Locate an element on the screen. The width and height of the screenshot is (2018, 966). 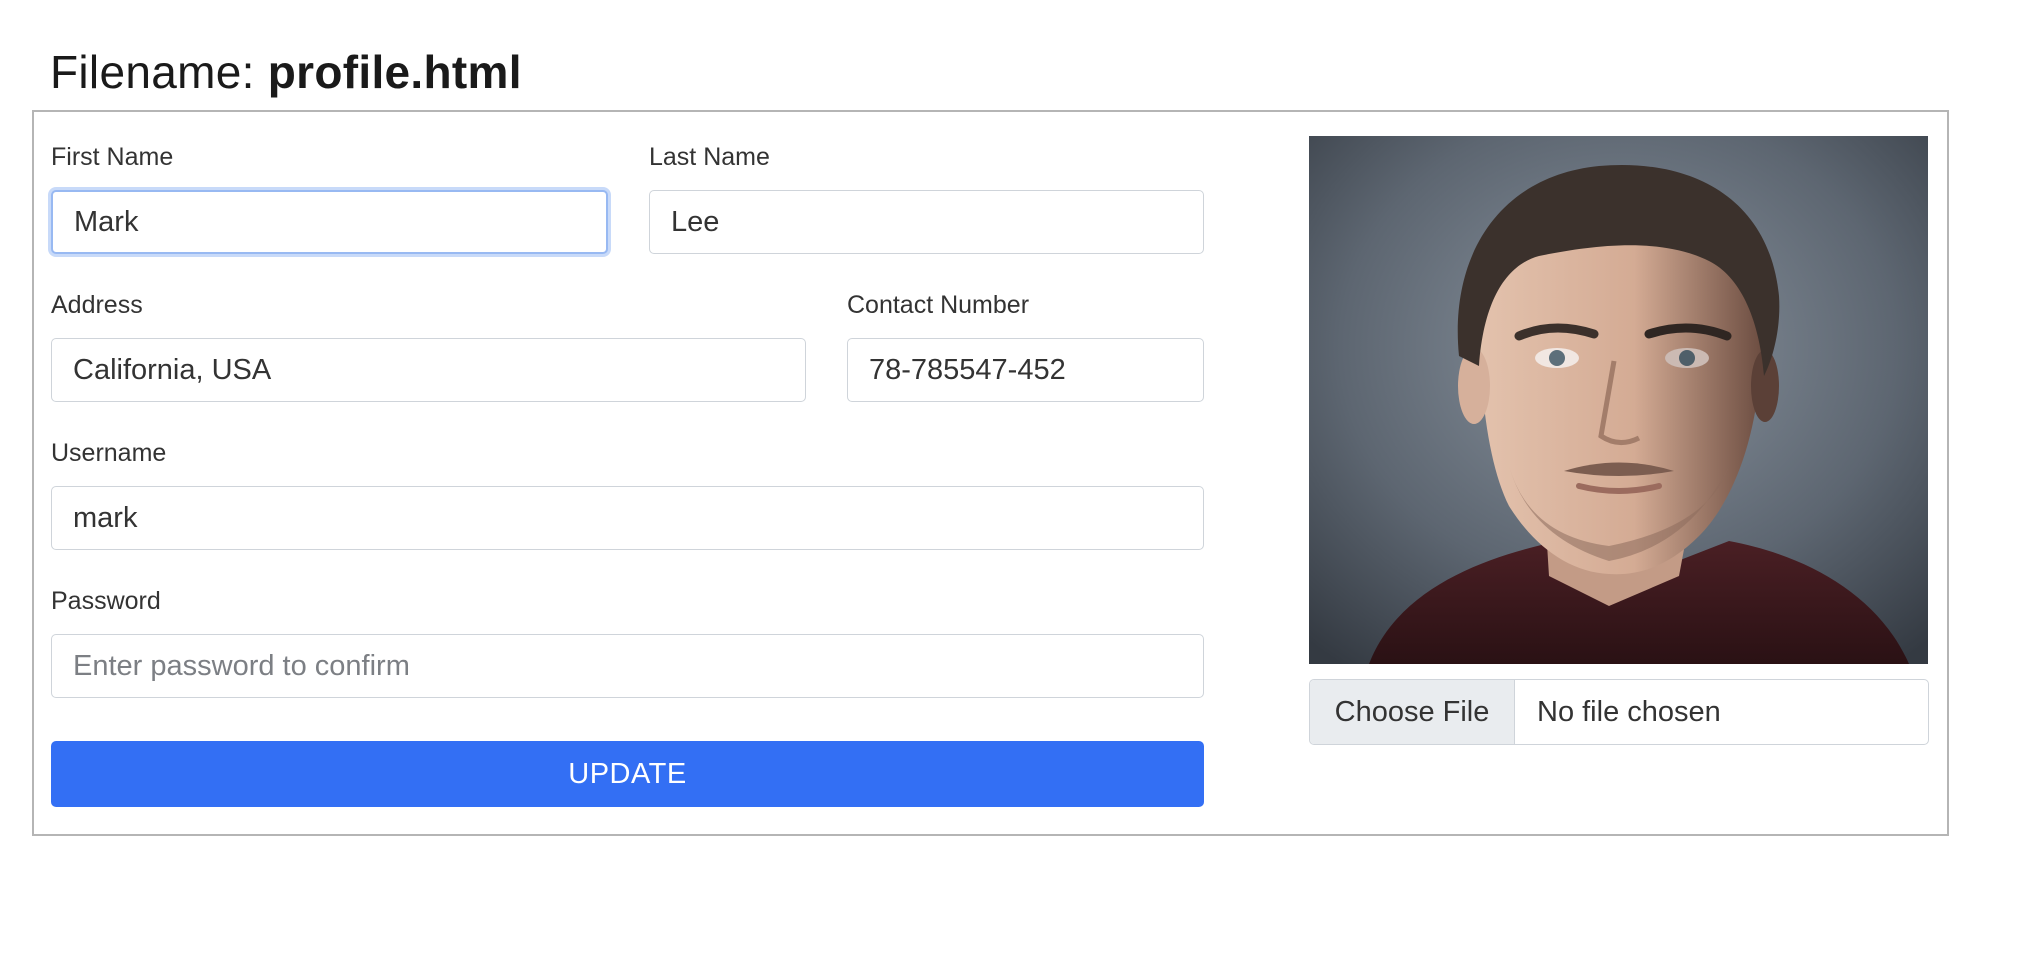
username-input: mark is located at coordinates (627, 518).